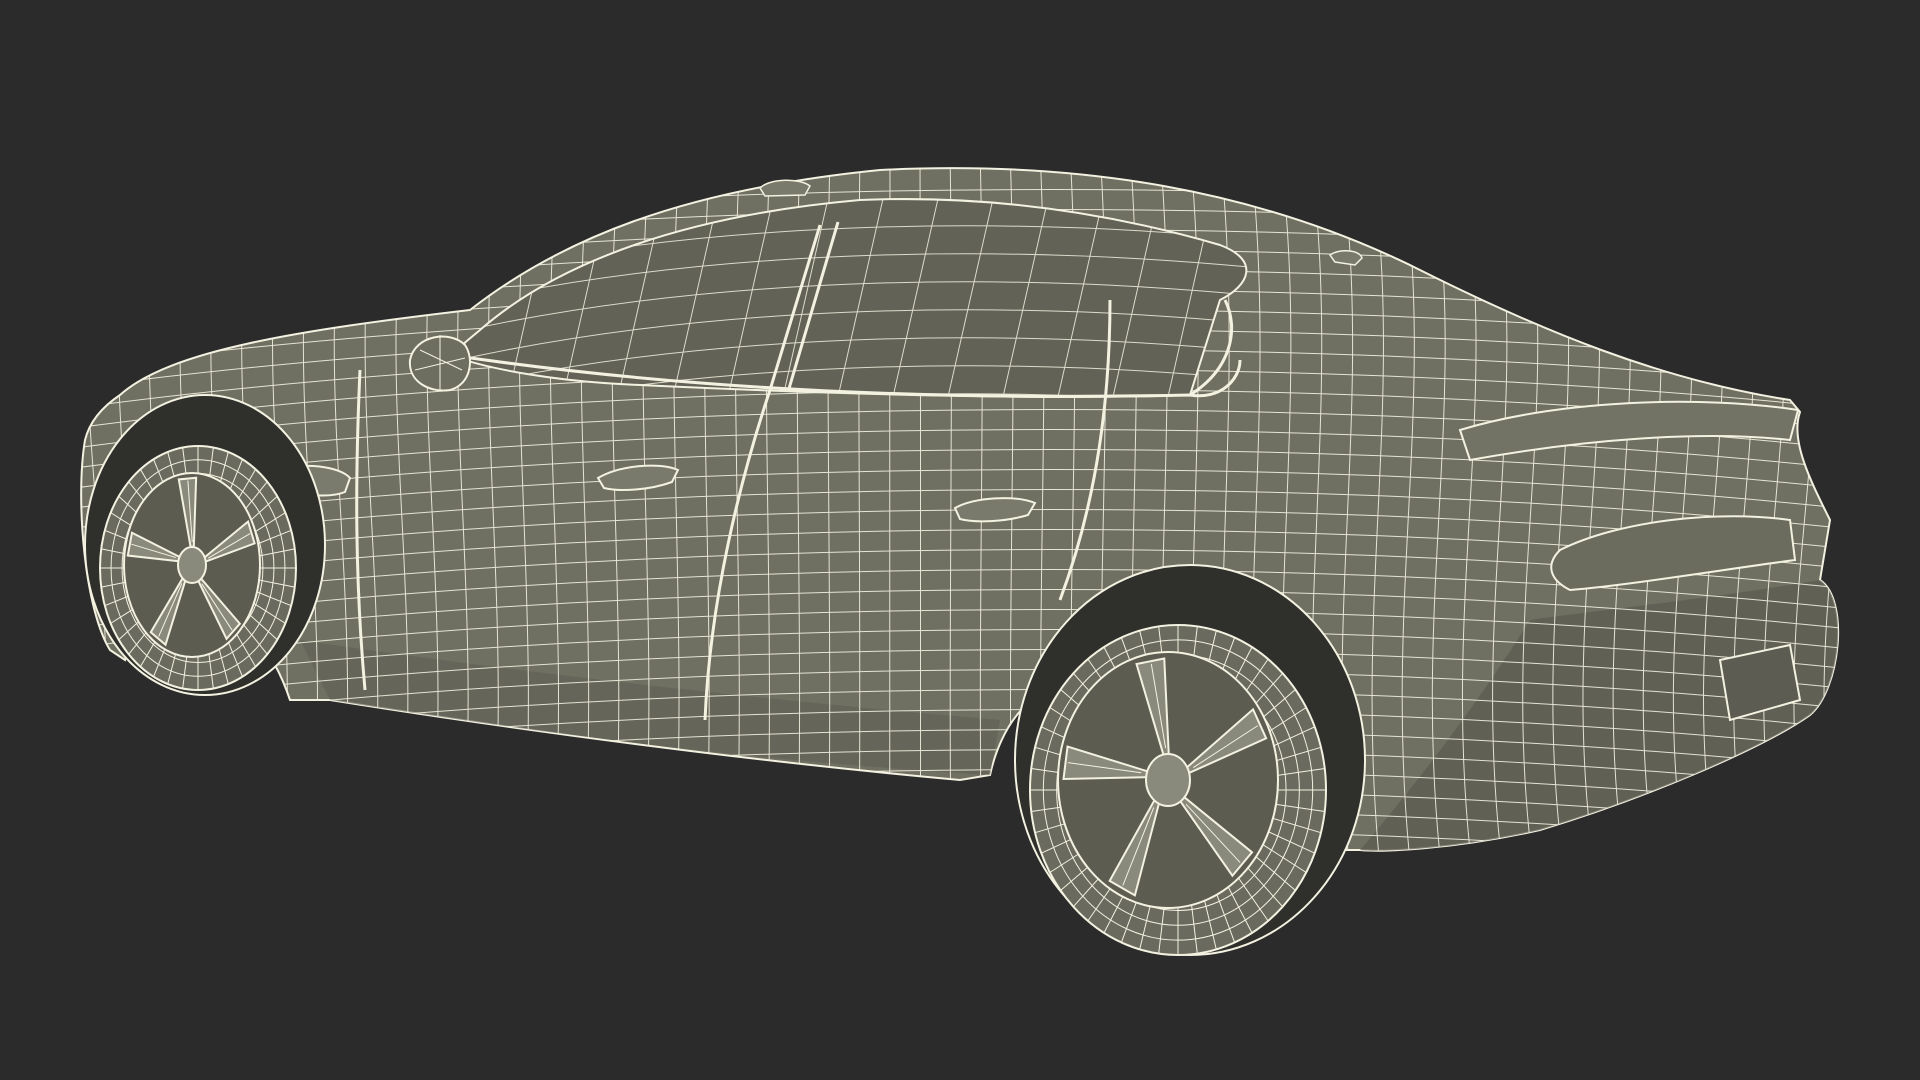  What do you see at coordinates (785, 188) in the screenshot?
I see `roof-camera-bump` at bounding box center [785, 188].